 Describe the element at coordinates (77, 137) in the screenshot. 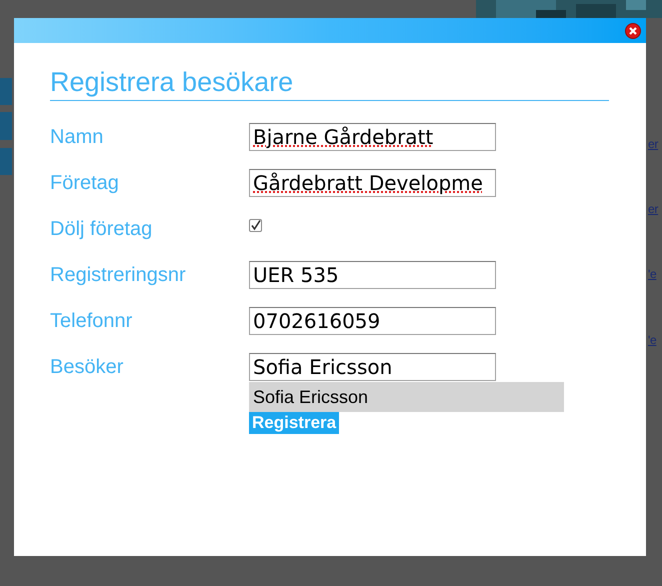

I see `field-label: Namn` at that location.